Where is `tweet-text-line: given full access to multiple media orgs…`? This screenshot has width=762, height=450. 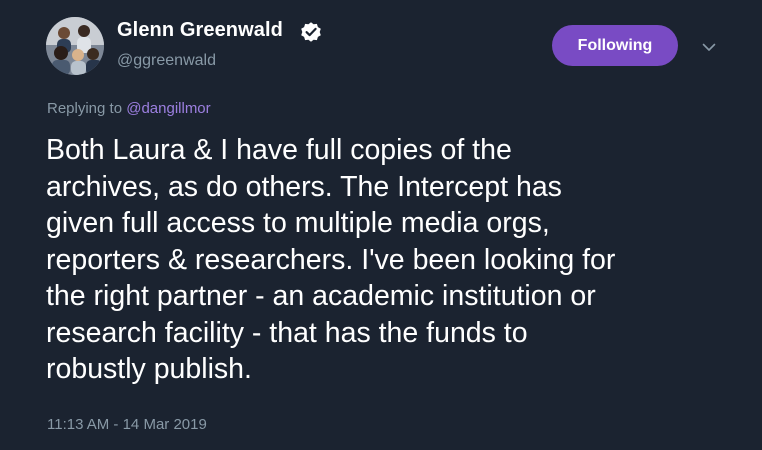 tweet-text-line: given full access to multiple media orgs… is located at coordinates (298, 223).